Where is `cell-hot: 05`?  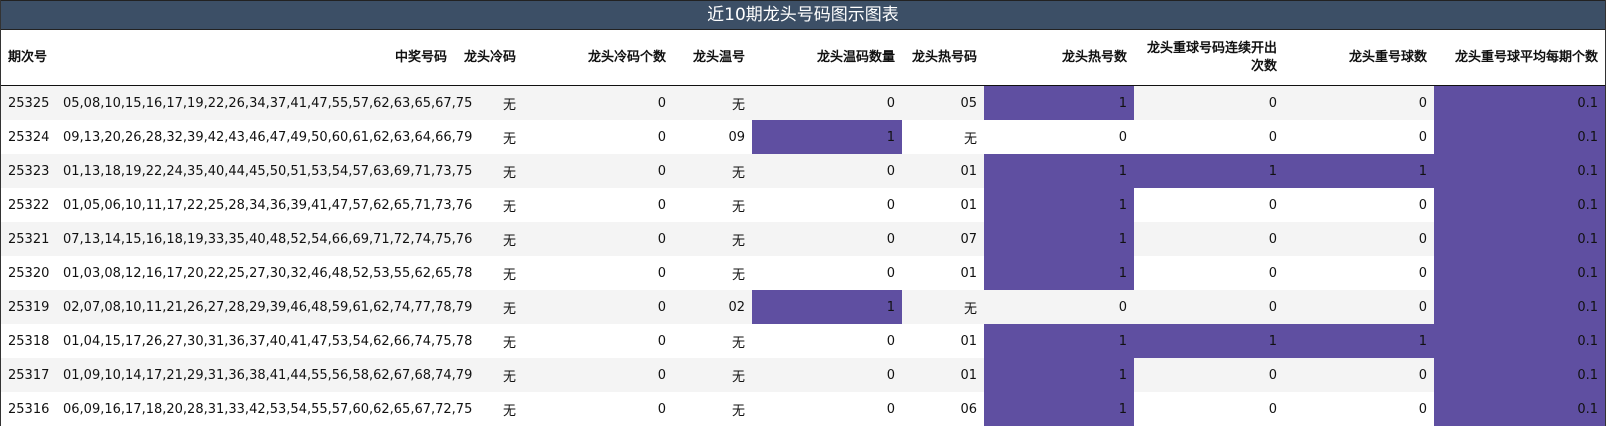 cell-hot: 05 is located at coordinates (943, 102).